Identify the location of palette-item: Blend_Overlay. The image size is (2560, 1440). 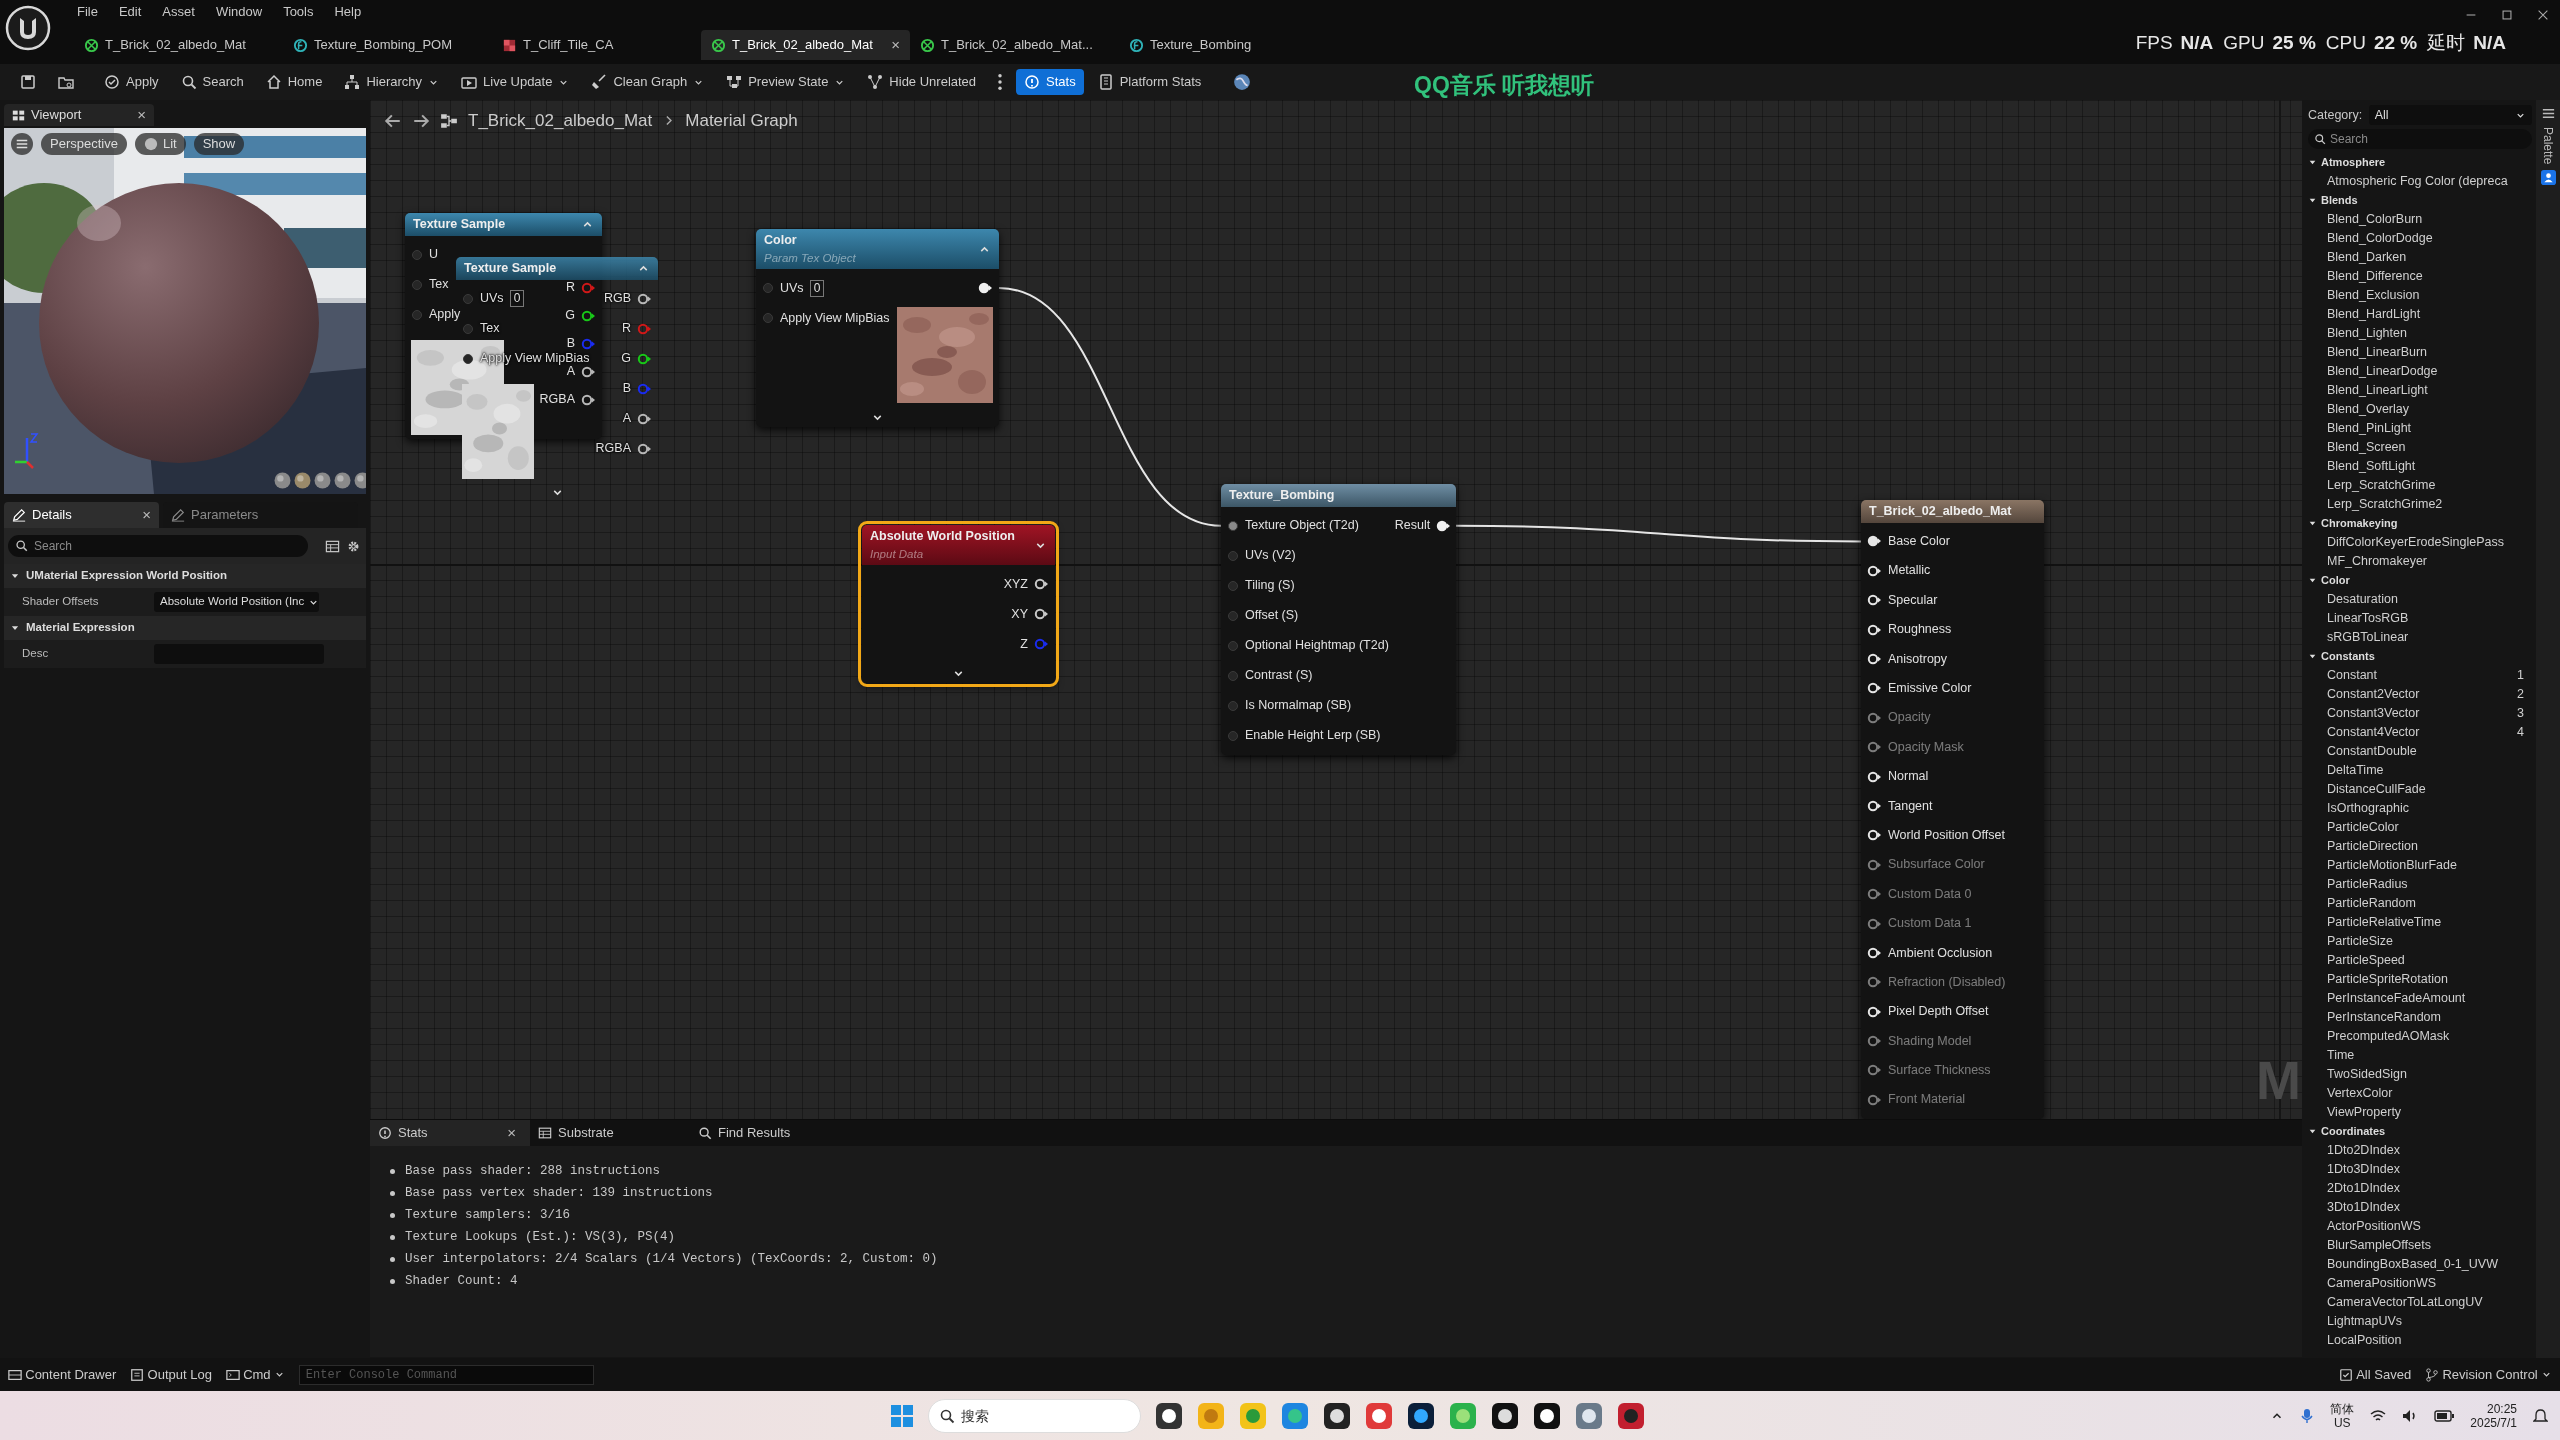
(2368, 409).